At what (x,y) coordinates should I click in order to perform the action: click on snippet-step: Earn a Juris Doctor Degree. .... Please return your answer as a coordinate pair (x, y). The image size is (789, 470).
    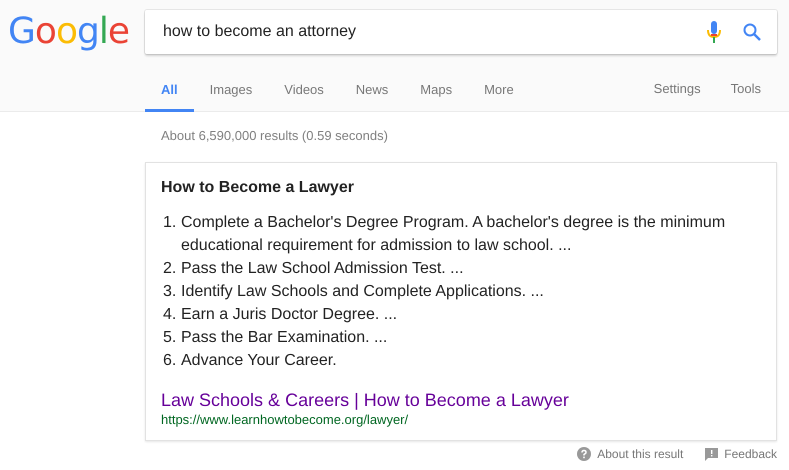
    Looking at the image, I should click on (289, 314).